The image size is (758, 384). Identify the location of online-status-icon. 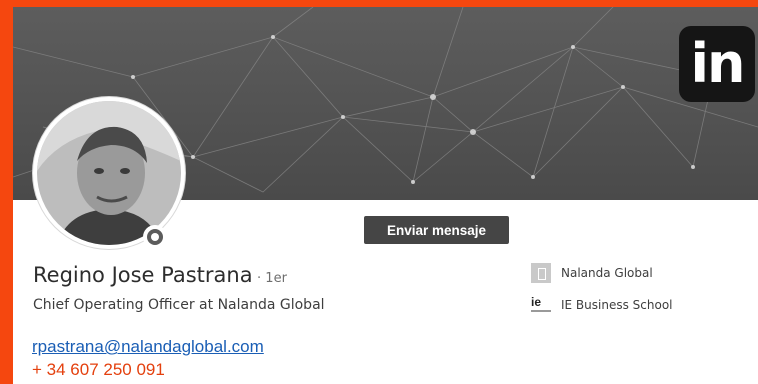
(155, 237).